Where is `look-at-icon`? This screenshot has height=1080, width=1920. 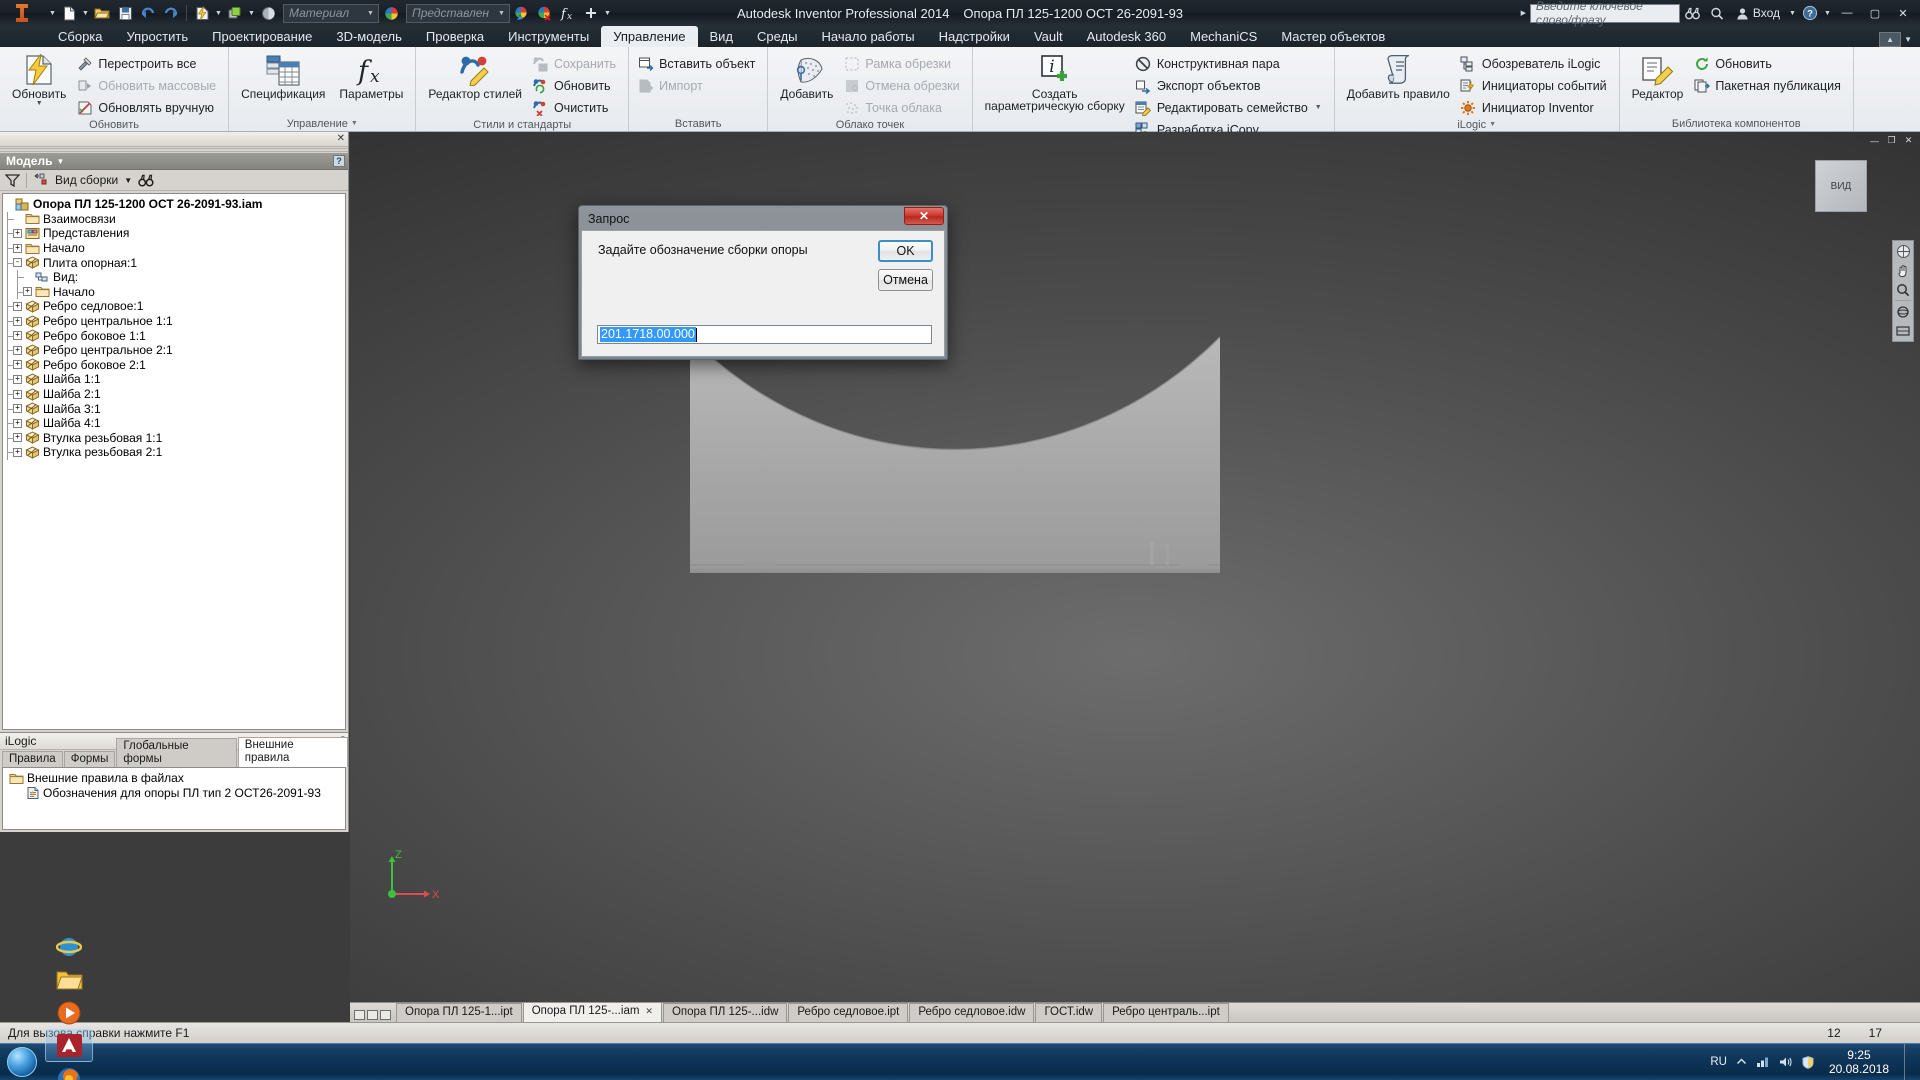 look-at-icon is located at coordinates (1903, 330).